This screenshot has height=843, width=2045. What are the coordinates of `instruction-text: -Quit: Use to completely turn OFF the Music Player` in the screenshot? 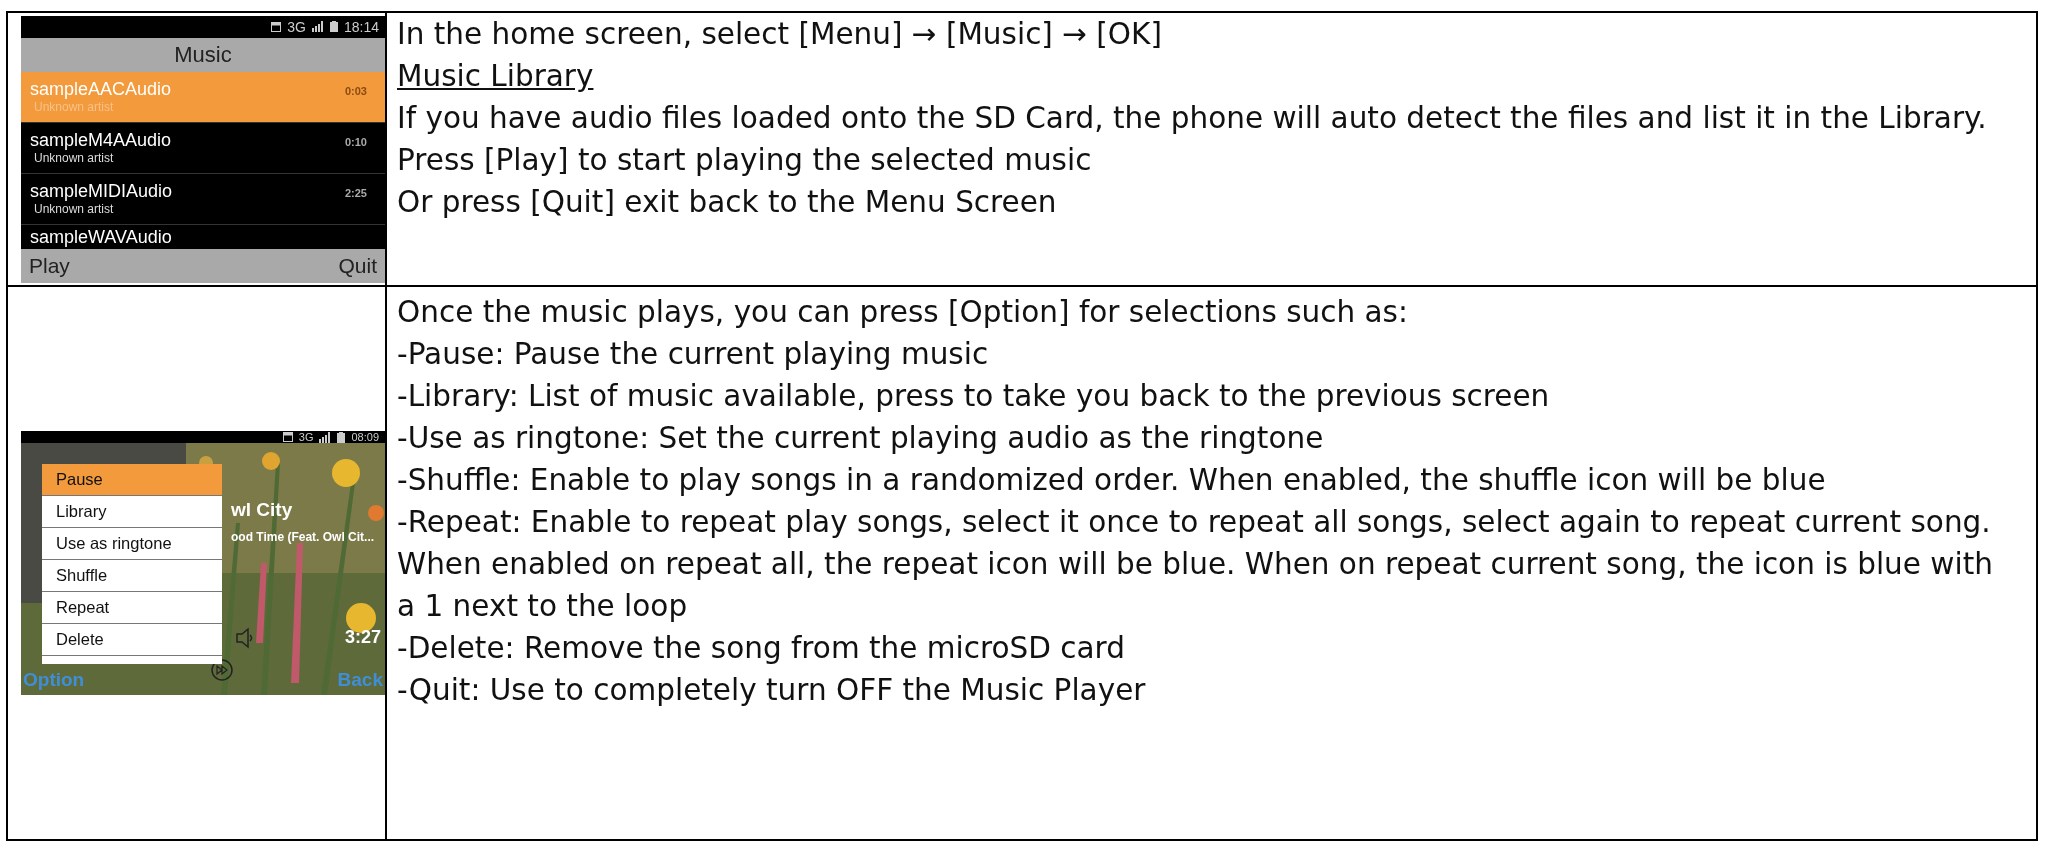 It's located at (771, 690).